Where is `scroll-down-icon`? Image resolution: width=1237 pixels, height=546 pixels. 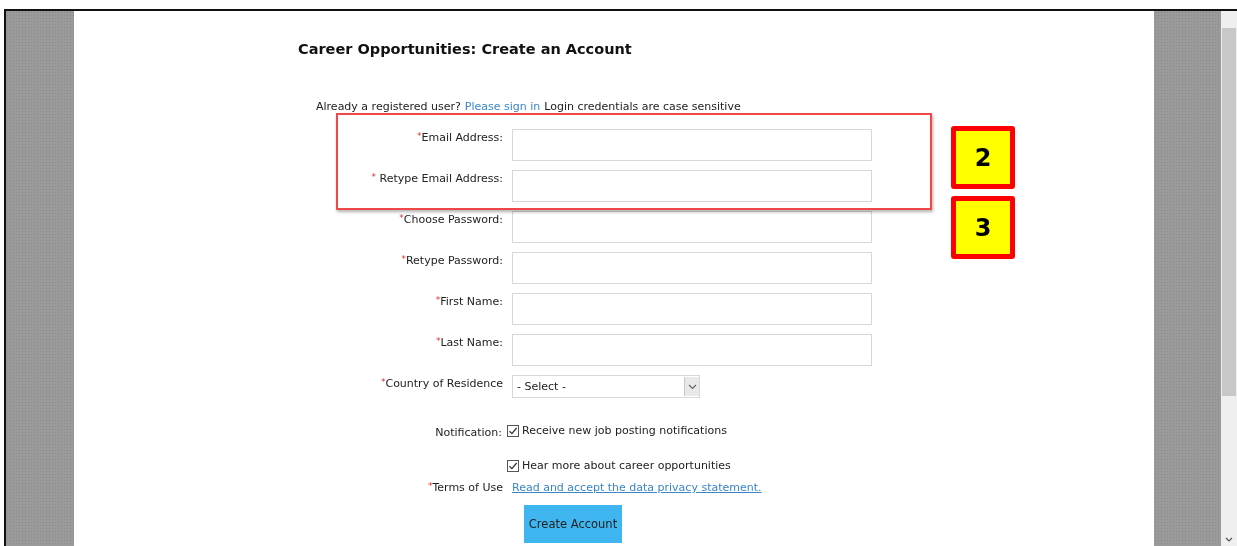 scroll-down-icon is located at coordinates (1229, 539).